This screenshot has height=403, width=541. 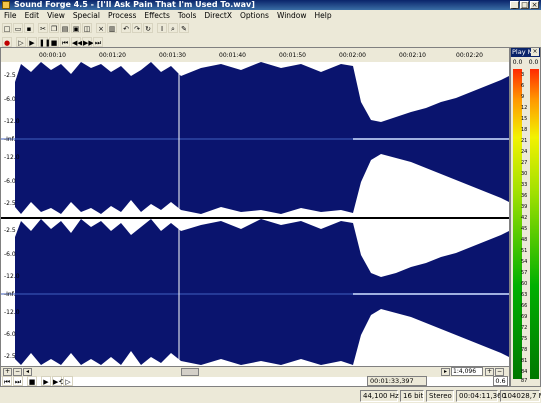 I want to click on menu-view: View, so click(x=56, y=15).